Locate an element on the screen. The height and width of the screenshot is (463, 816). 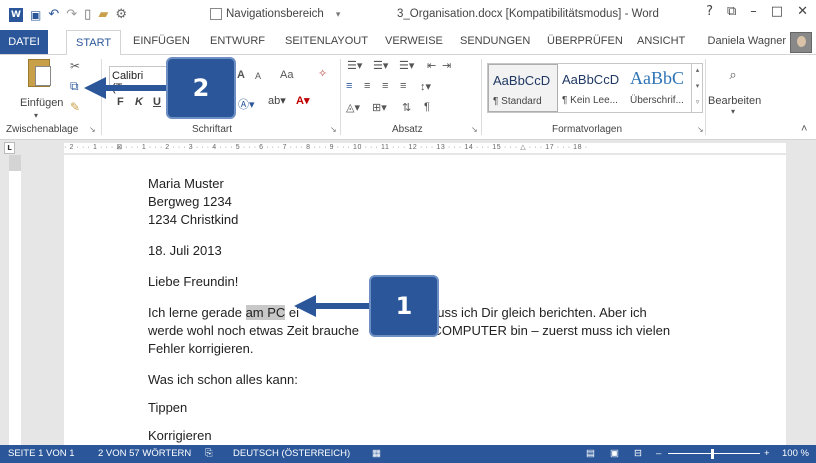
page-count: SEITE 1 VON 1 is located at coordinates (41, 454).